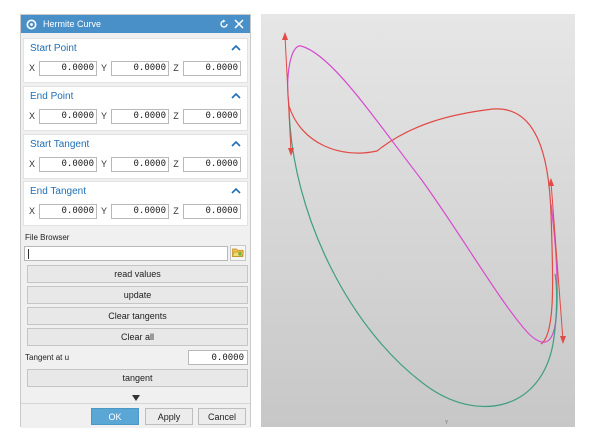  Describe the element at coordinates (31, 24) in the screenshot. I see `gear-icon` at that location.